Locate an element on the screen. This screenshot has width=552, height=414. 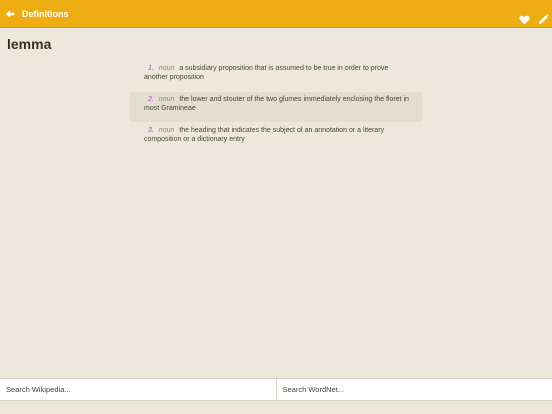
search-bar is located at coordinates (276, 389).